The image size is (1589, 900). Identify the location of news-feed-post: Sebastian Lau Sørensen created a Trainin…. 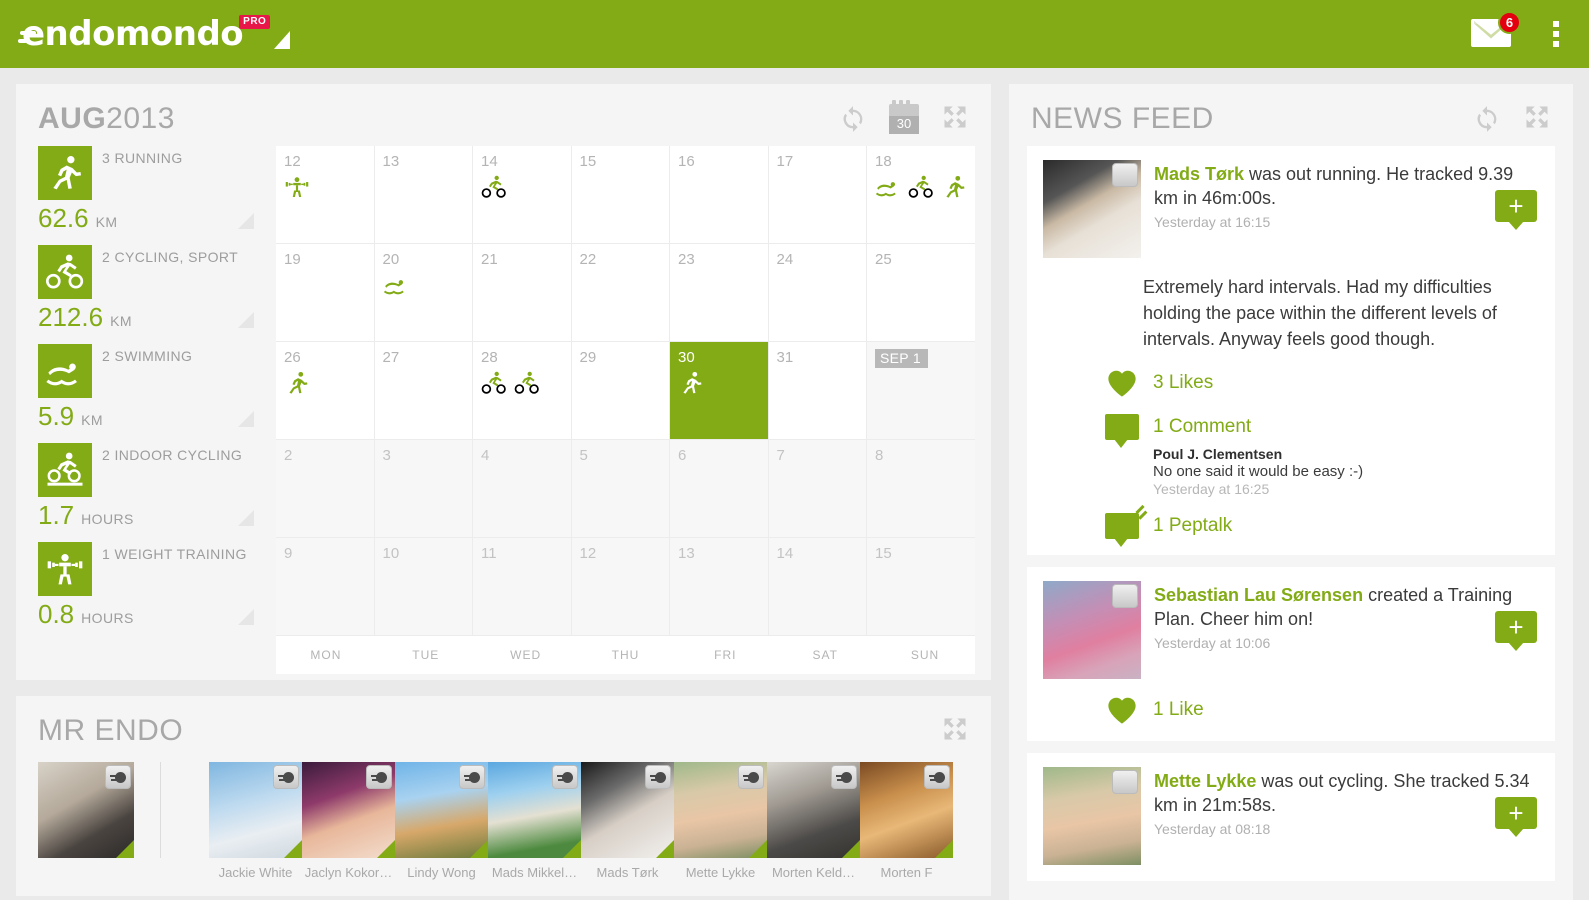
(1291, 654).